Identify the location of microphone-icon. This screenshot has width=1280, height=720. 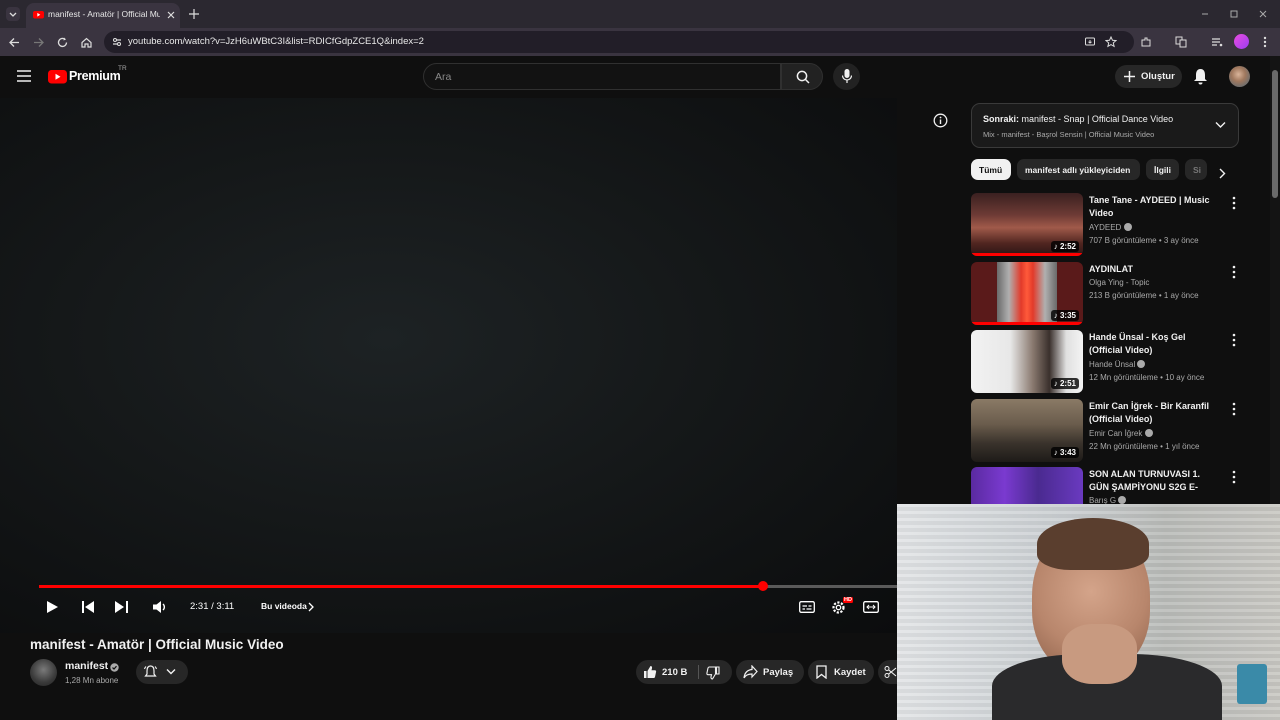
(847, 76).